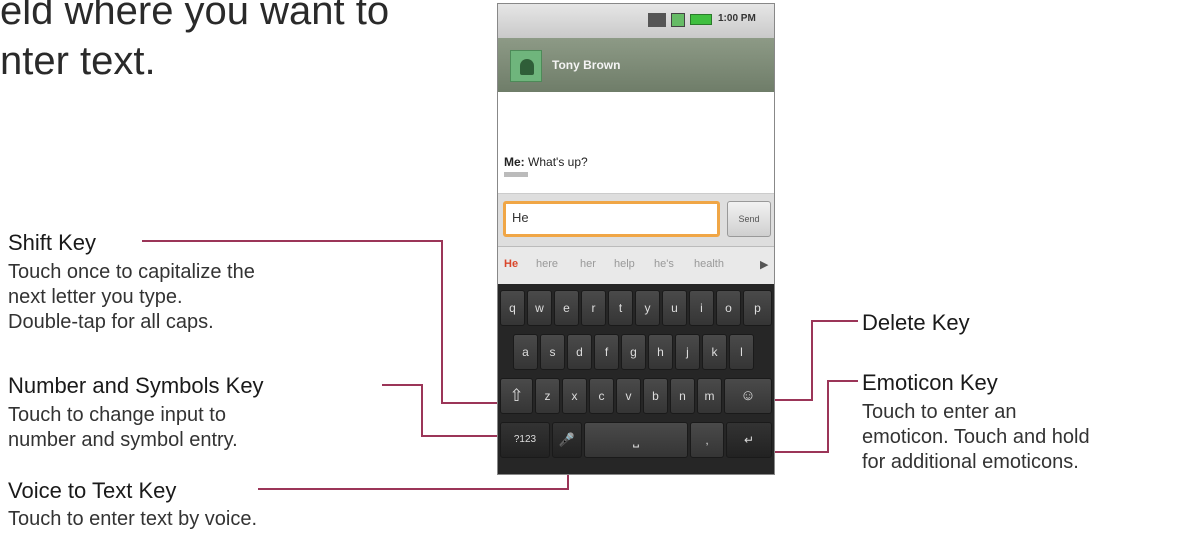 Image resolution: width=1201 pixels, height=540 pixels. What do you see at coordinates (728, 308) in the screenshot?
I see `key-o: o` at bounding box center [728, 308].